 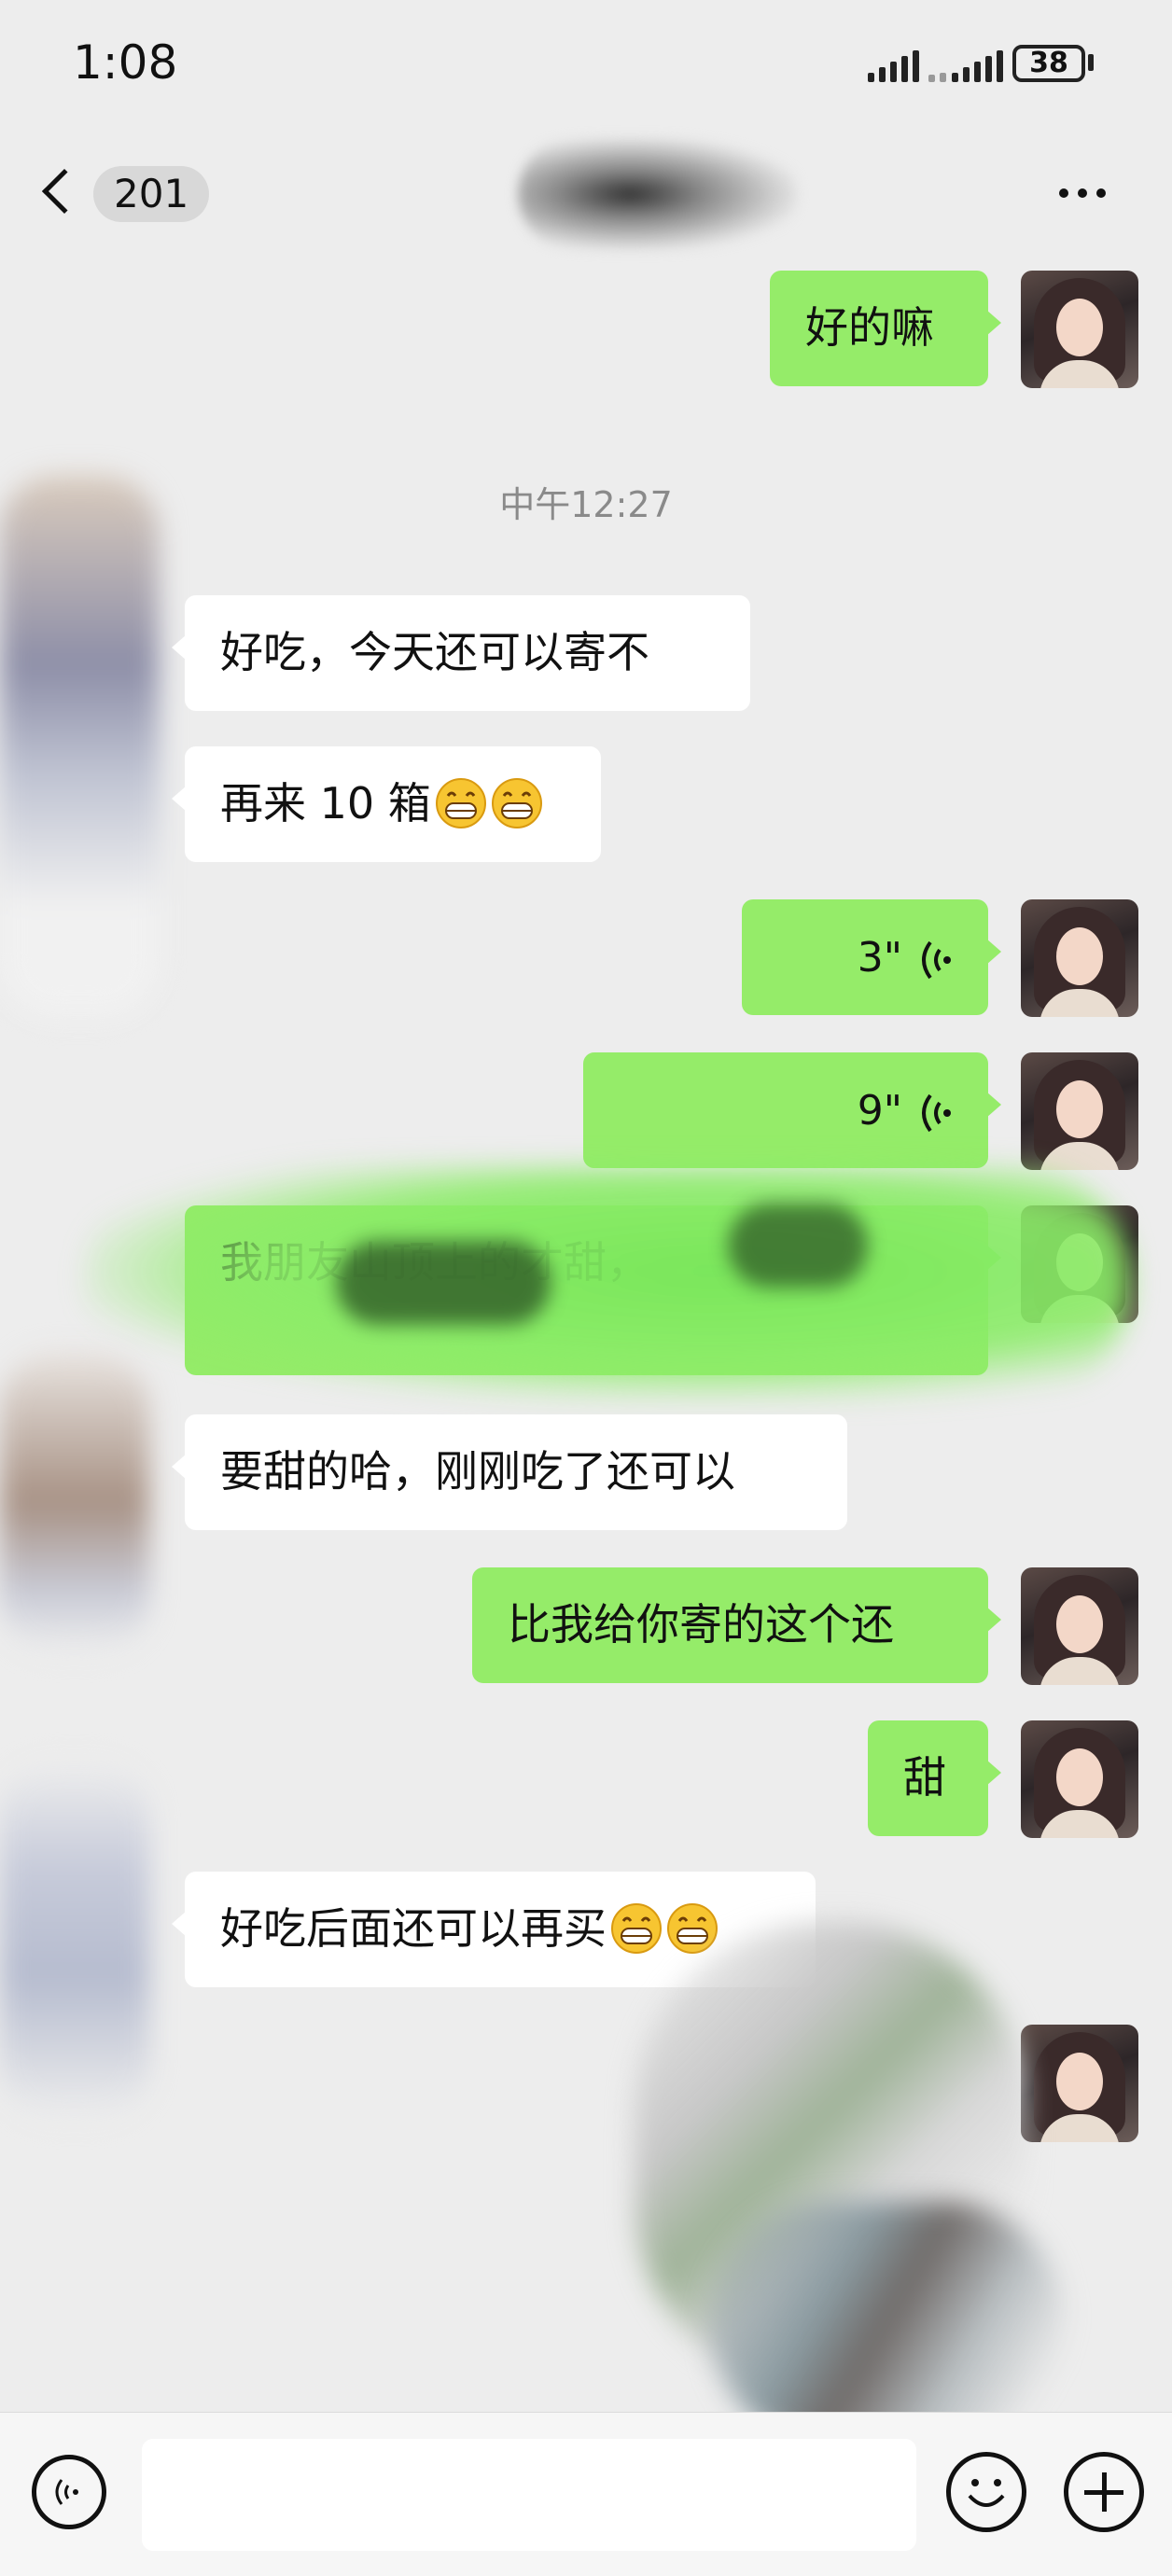 I want to click on message-bubble-outgoing: 甜, so click(x=934, y=1778).